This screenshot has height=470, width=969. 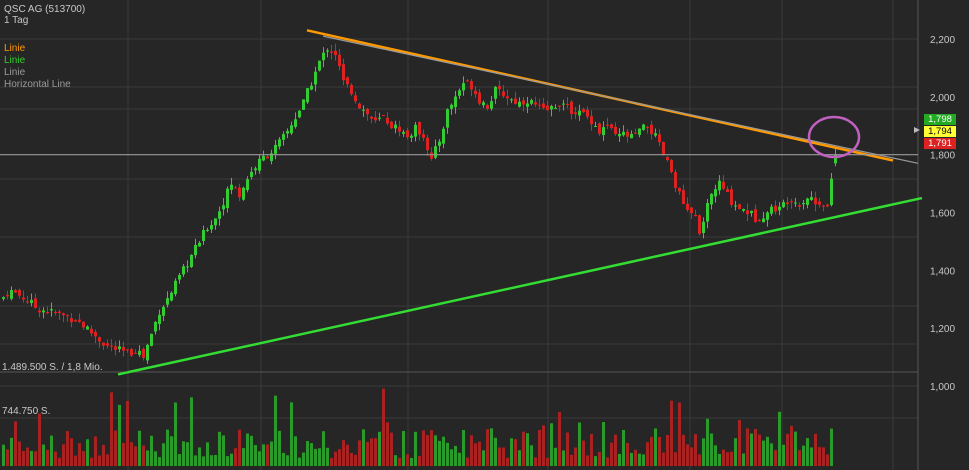 What do you see at coordinates (942, 156) in the screenshot?
I see `y-tick-label: 1,800` at bounding box center [942, 156].